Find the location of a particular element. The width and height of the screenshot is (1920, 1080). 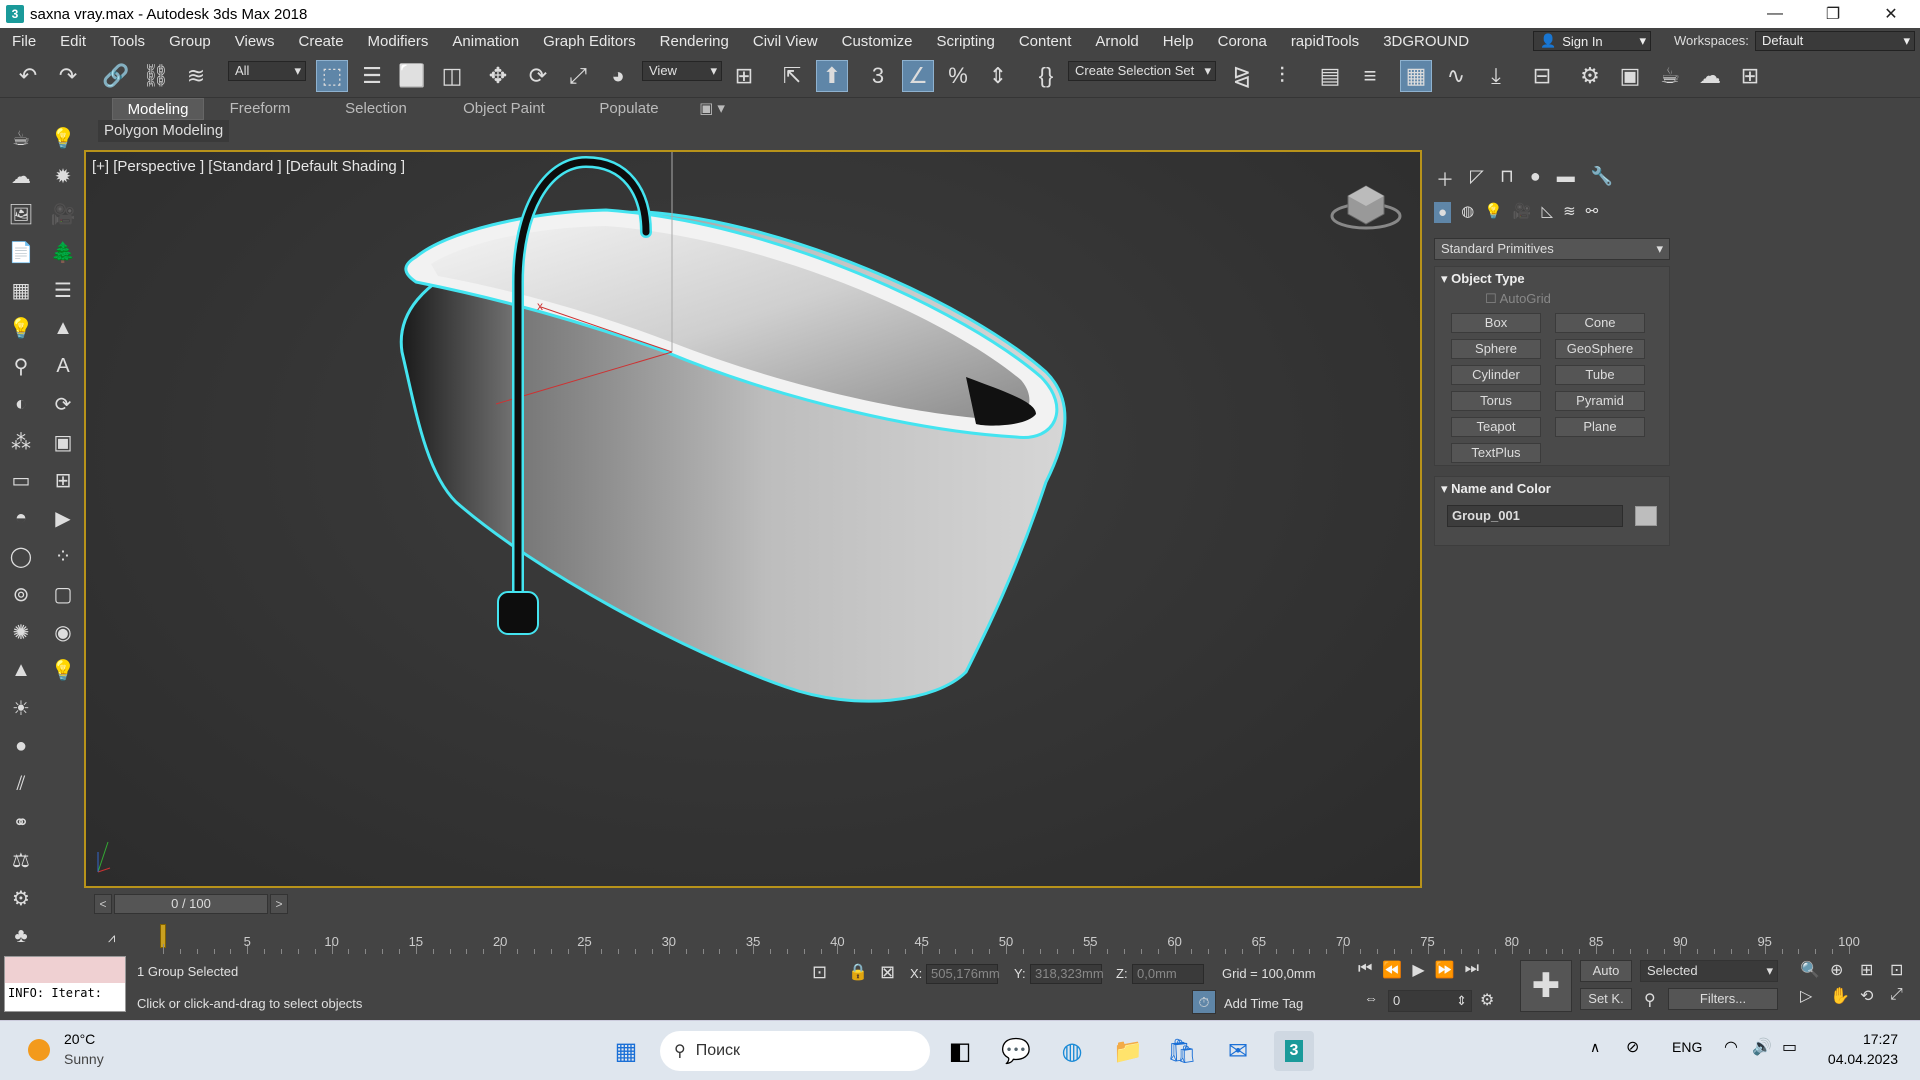

shapes-icon: ◍ is located at coordinates (1467, 212).